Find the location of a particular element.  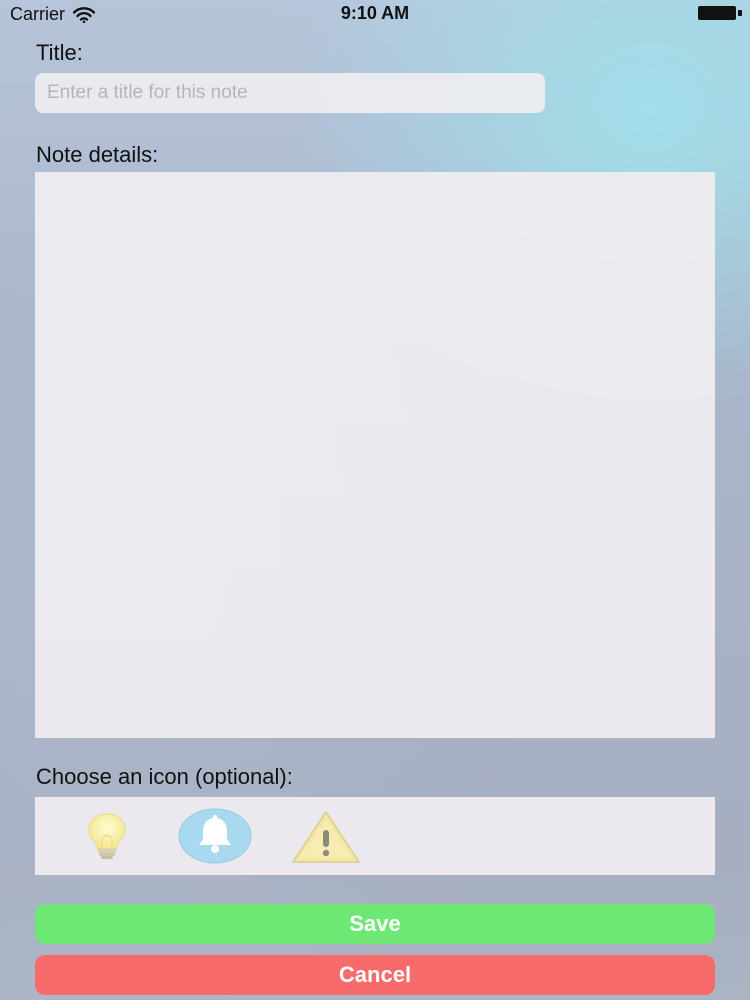

warning-icon is located at coordinates (327, 836).